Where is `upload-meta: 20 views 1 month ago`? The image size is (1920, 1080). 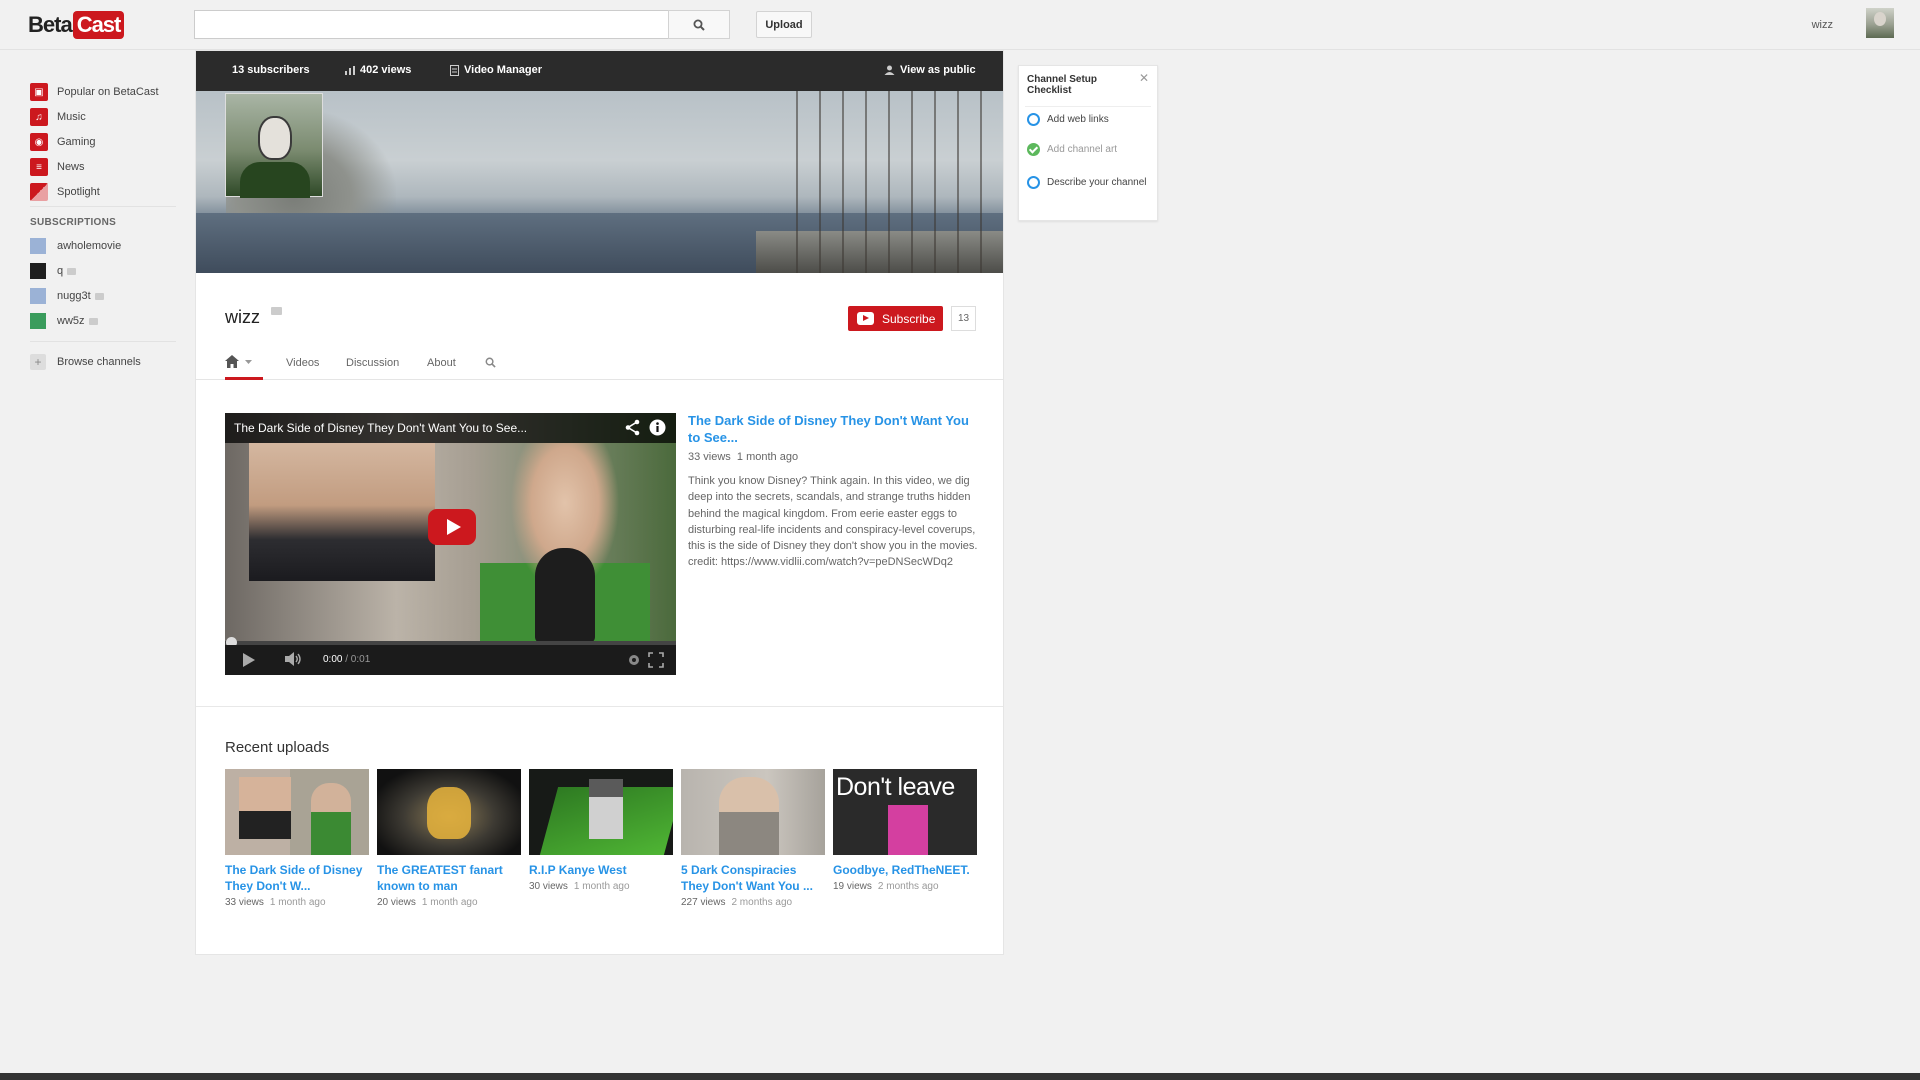 upload-meta: 20 views 1 month ago is located at coordinates (449, 902).